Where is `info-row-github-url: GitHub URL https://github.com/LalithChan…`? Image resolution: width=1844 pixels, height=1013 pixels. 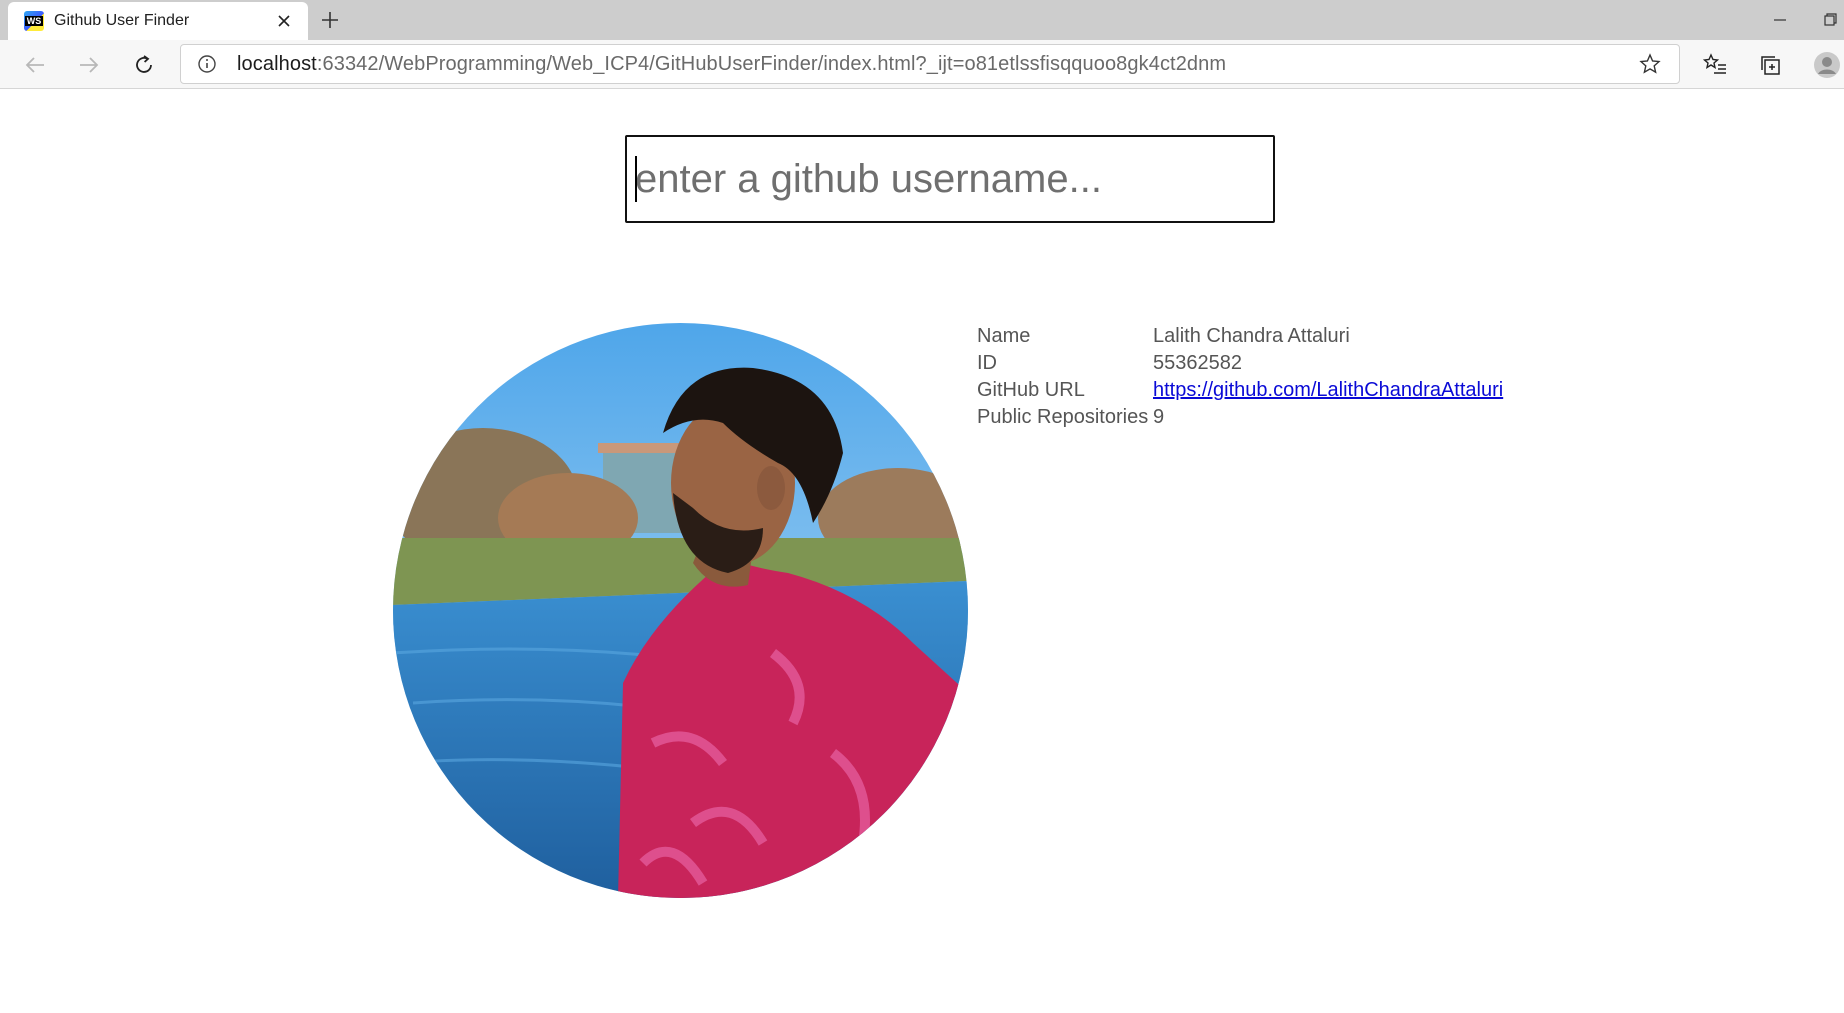
info-row-github-url: GitHub URL https://github.com/LalithChan… is located at coordinates (1240, 390).